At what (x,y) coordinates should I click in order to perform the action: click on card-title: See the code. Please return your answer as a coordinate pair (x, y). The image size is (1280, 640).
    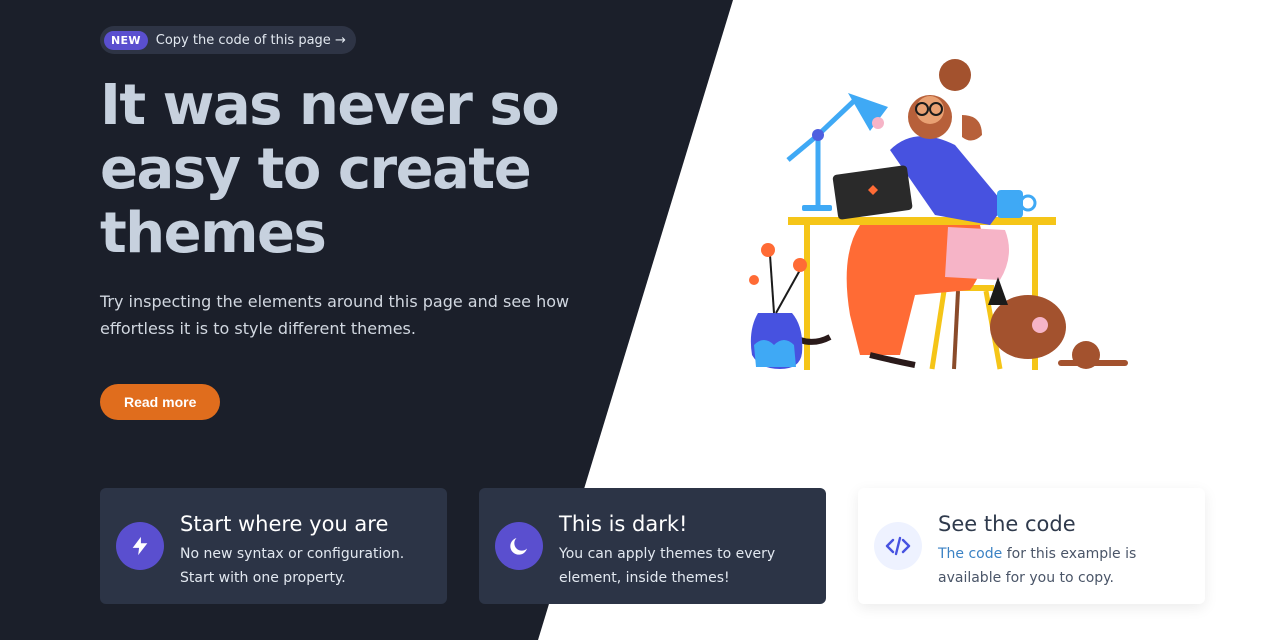
    Looking at the image, I should click on (1007, 524).